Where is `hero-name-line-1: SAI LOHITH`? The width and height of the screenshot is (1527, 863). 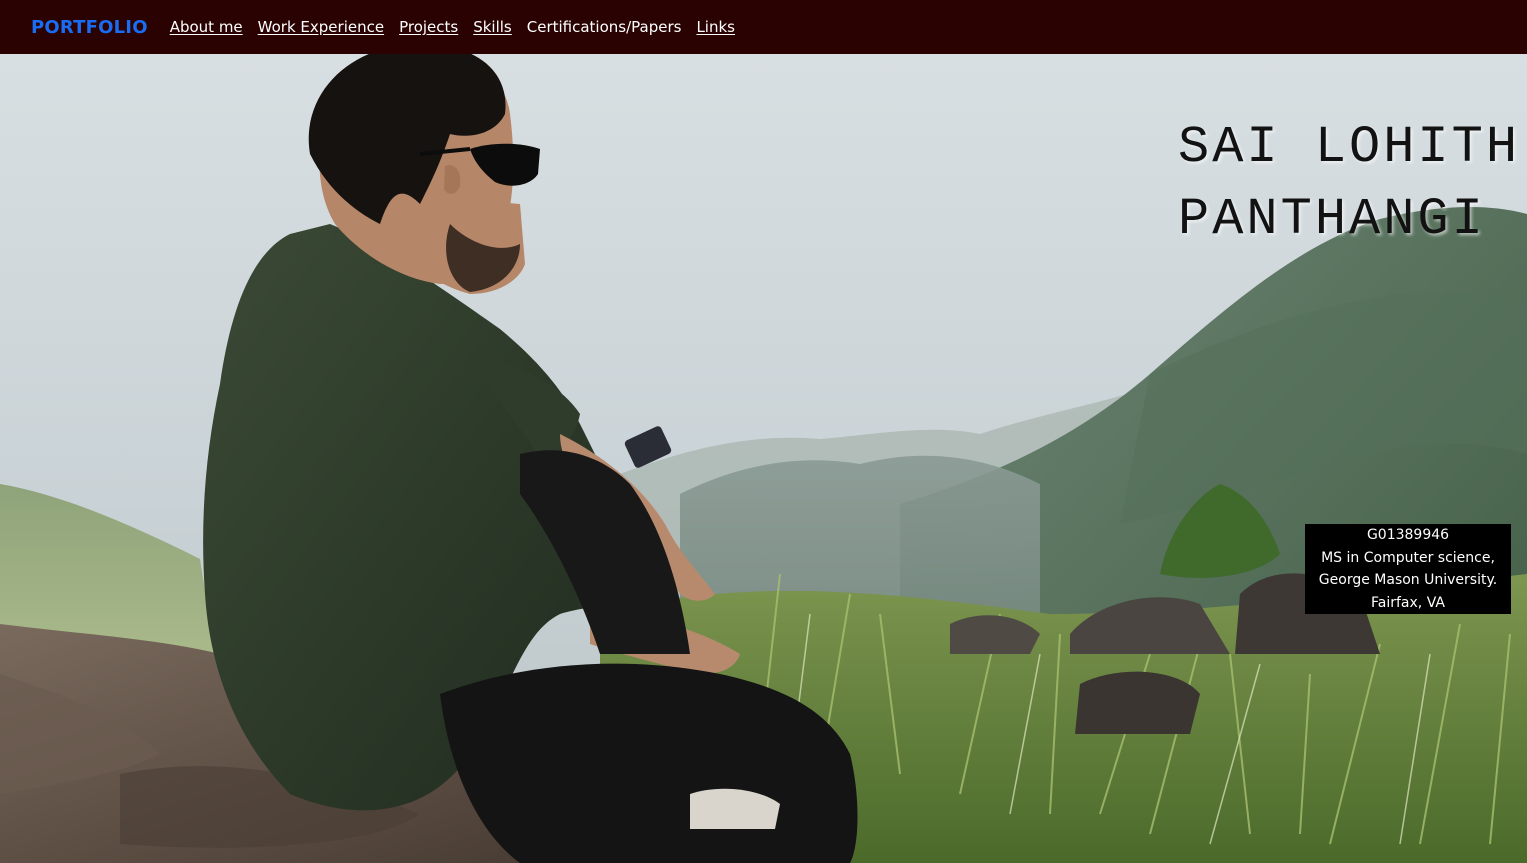 hero-name-line-1: SAI LOHITH is located at coordinates (1349, 147).